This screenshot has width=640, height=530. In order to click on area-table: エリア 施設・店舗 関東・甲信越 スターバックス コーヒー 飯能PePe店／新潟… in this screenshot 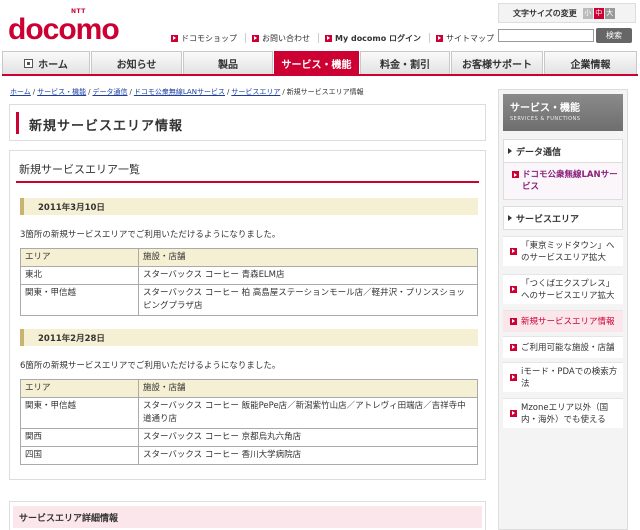, I will do `click(249, 422)`.